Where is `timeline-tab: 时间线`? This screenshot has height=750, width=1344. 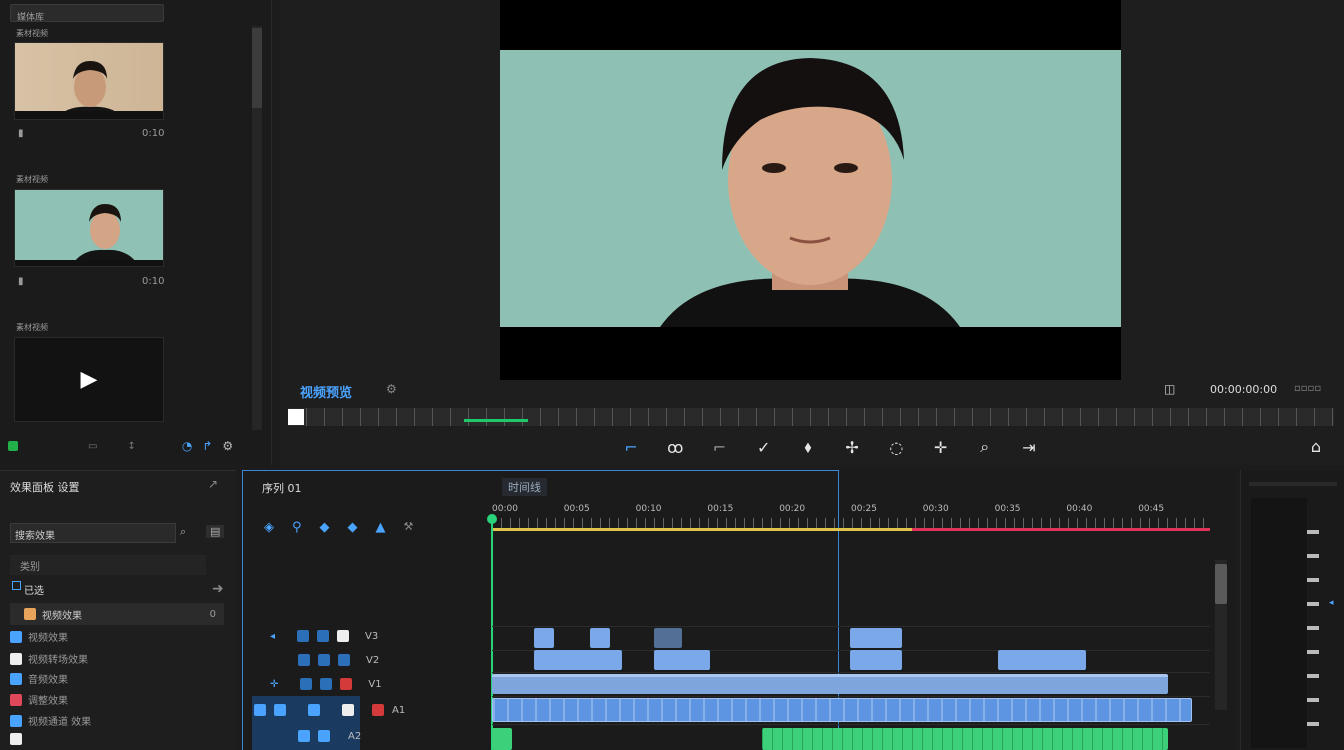 timeline-tab: 时间线 is located at coordinates (524, 487).